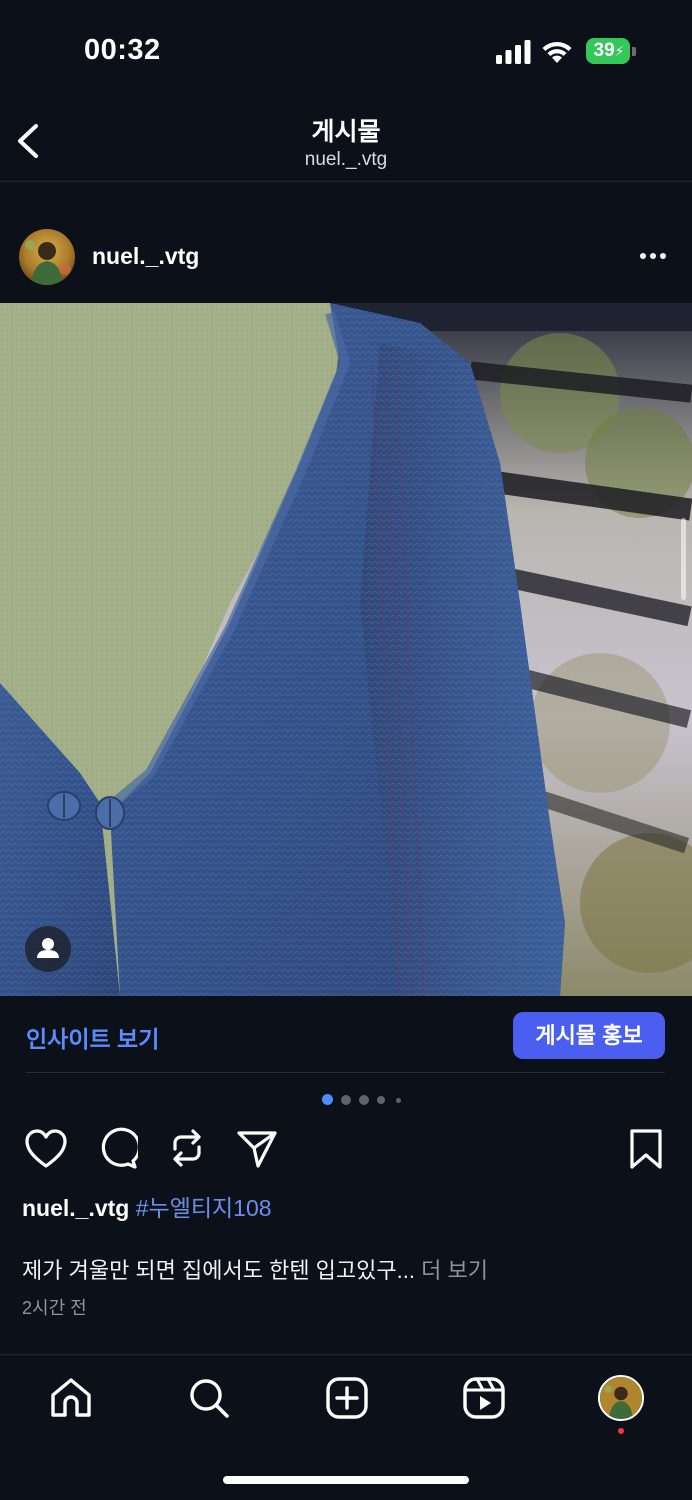  Describe the element at coordinates (117, 1148) in the screenshot. I see `comment-icon` at that location.